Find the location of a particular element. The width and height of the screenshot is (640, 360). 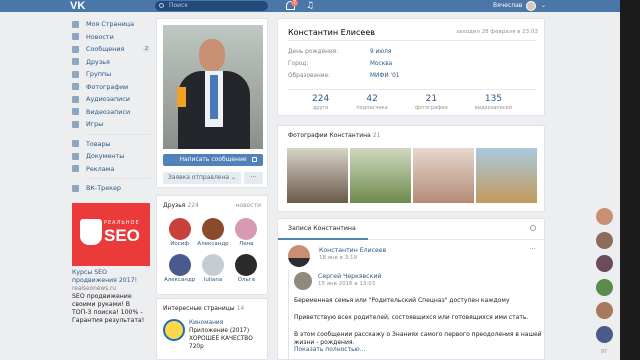

sidebar-item-tracker: ВК-Трекер is located at coordinates (111, 188).